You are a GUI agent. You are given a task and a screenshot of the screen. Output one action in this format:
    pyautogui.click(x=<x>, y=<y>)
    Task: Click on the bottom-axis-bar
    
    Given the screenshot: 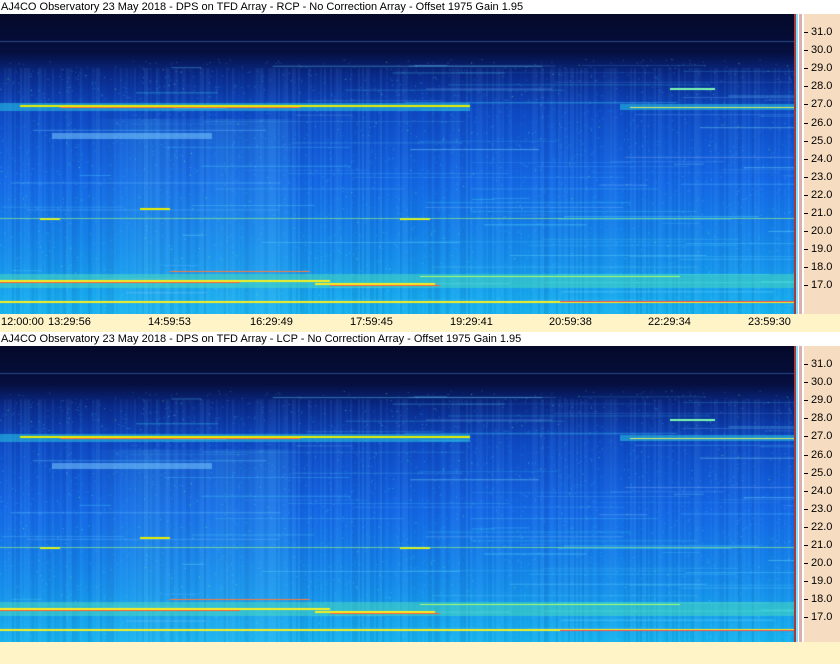 What is the action you would take?
    pyautogui.click(x=420, y=653)
    